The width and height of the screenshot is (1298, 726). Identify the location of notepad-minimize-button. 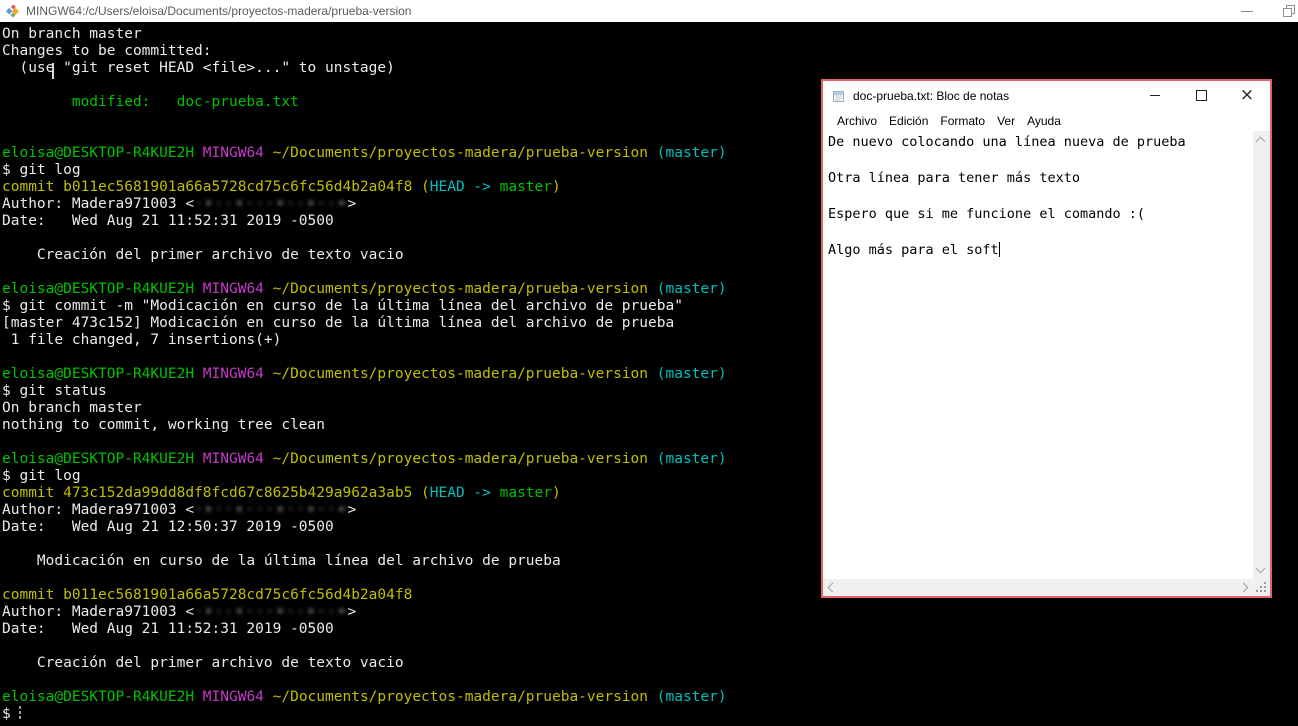
(1155, 95).